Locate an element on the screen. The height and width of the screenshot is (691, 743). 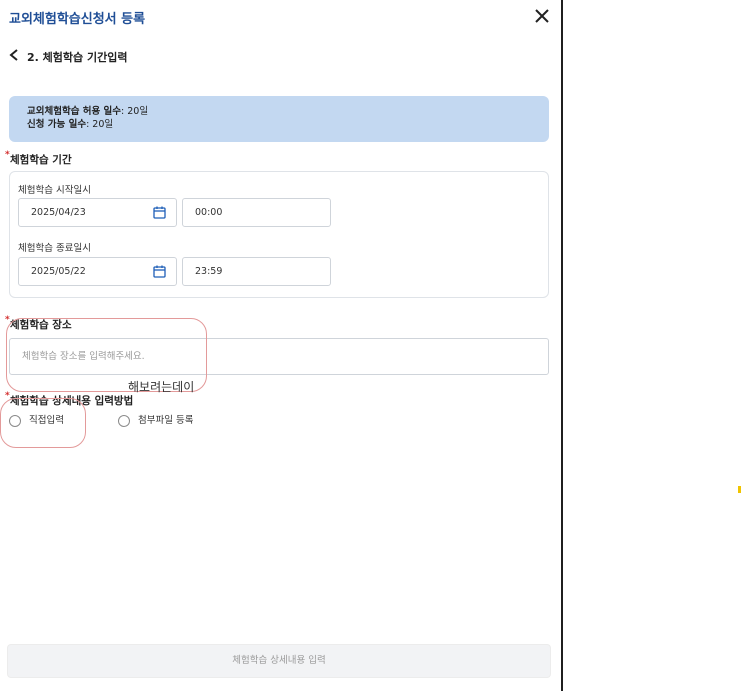
close-icon is located at coordinates (542, 16).